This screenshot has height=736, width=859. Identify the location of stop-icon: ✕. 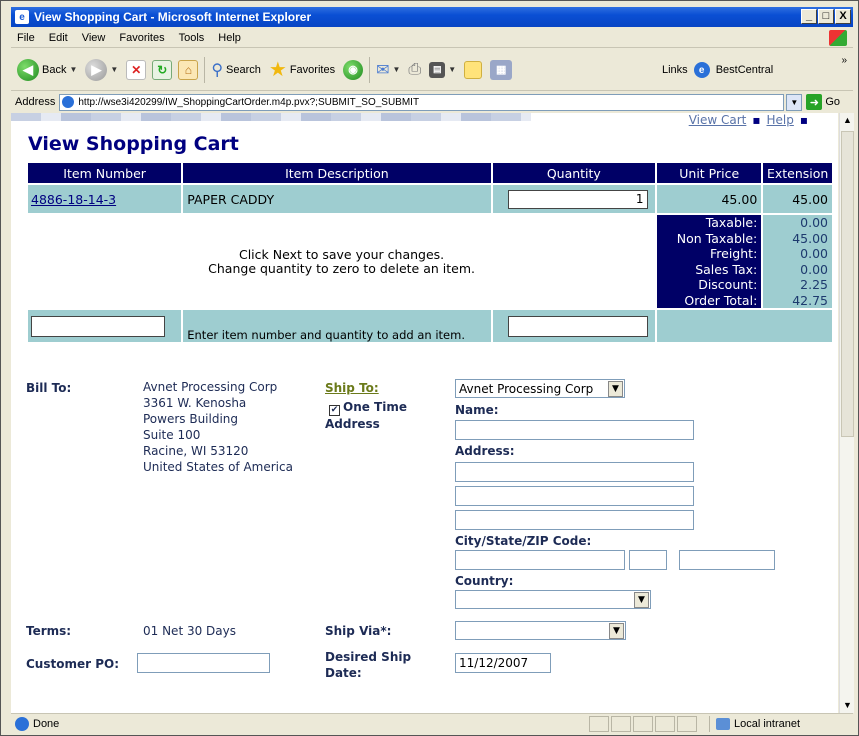
(136, 69).